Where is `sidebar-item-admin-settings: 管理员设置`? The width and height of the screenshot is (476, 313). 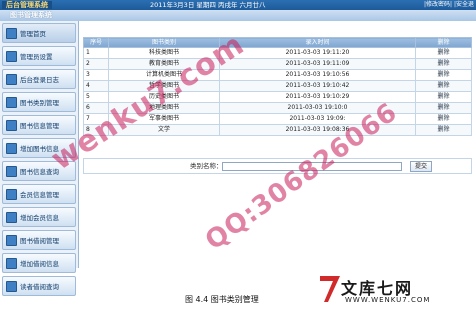
sidebar-item-admin-settings: 管理员设置 is located at coordinates (39, 56).